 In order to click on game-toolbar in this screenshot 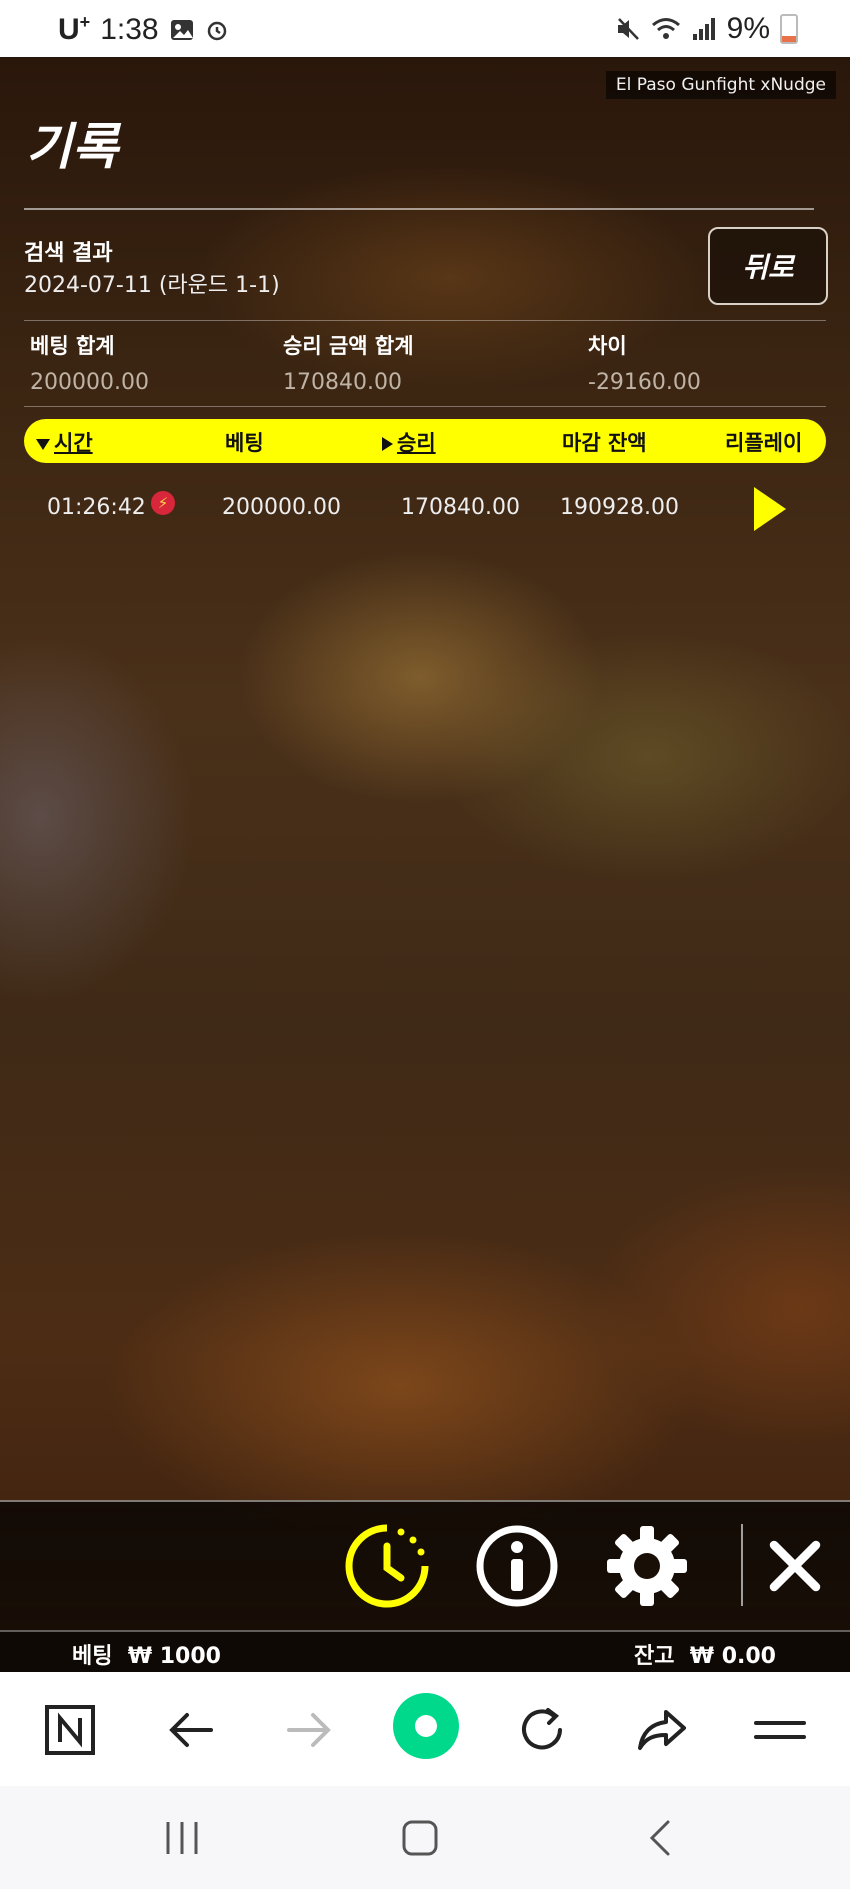, I will do `click(425, 1566)`.